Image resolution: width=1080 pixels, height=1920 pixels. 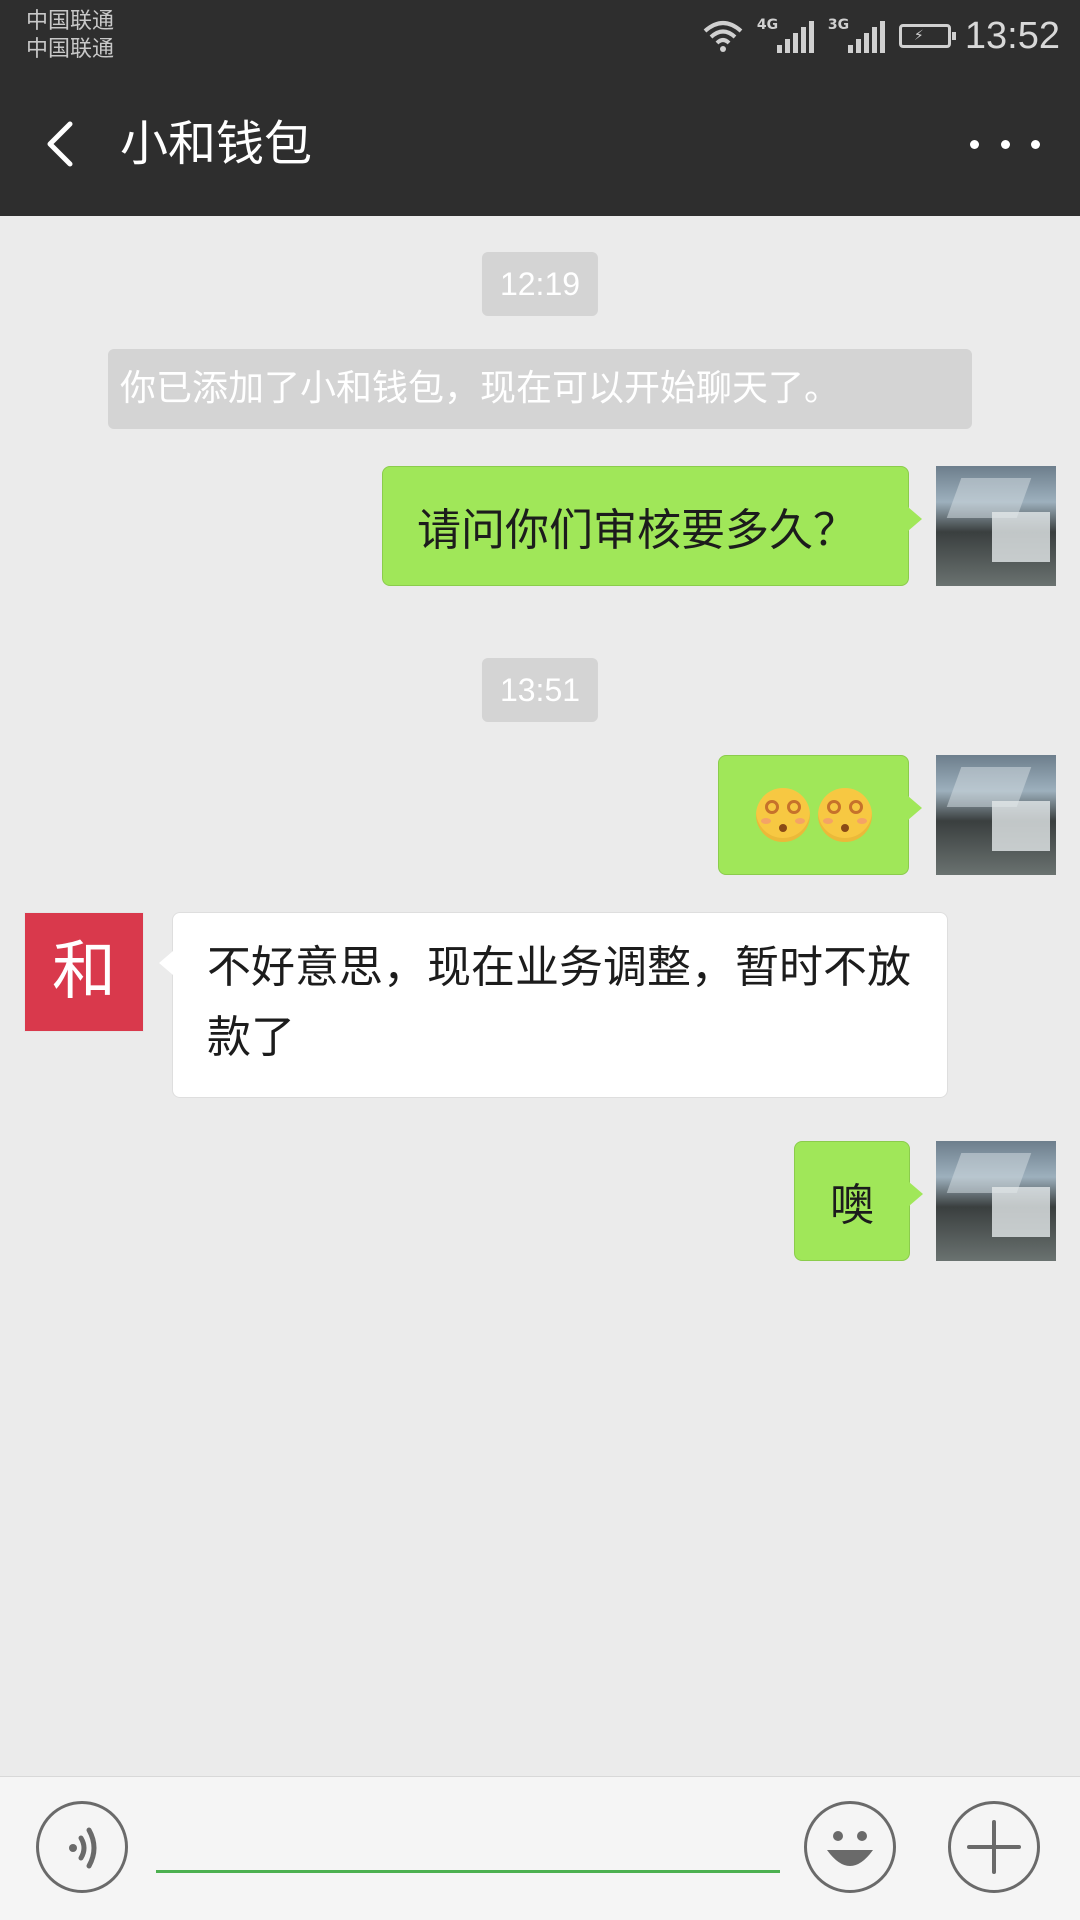 What do you see at coordinates (468, 1843) in the screenshot?
I see `message-input` at bounding box center [468, 1843].